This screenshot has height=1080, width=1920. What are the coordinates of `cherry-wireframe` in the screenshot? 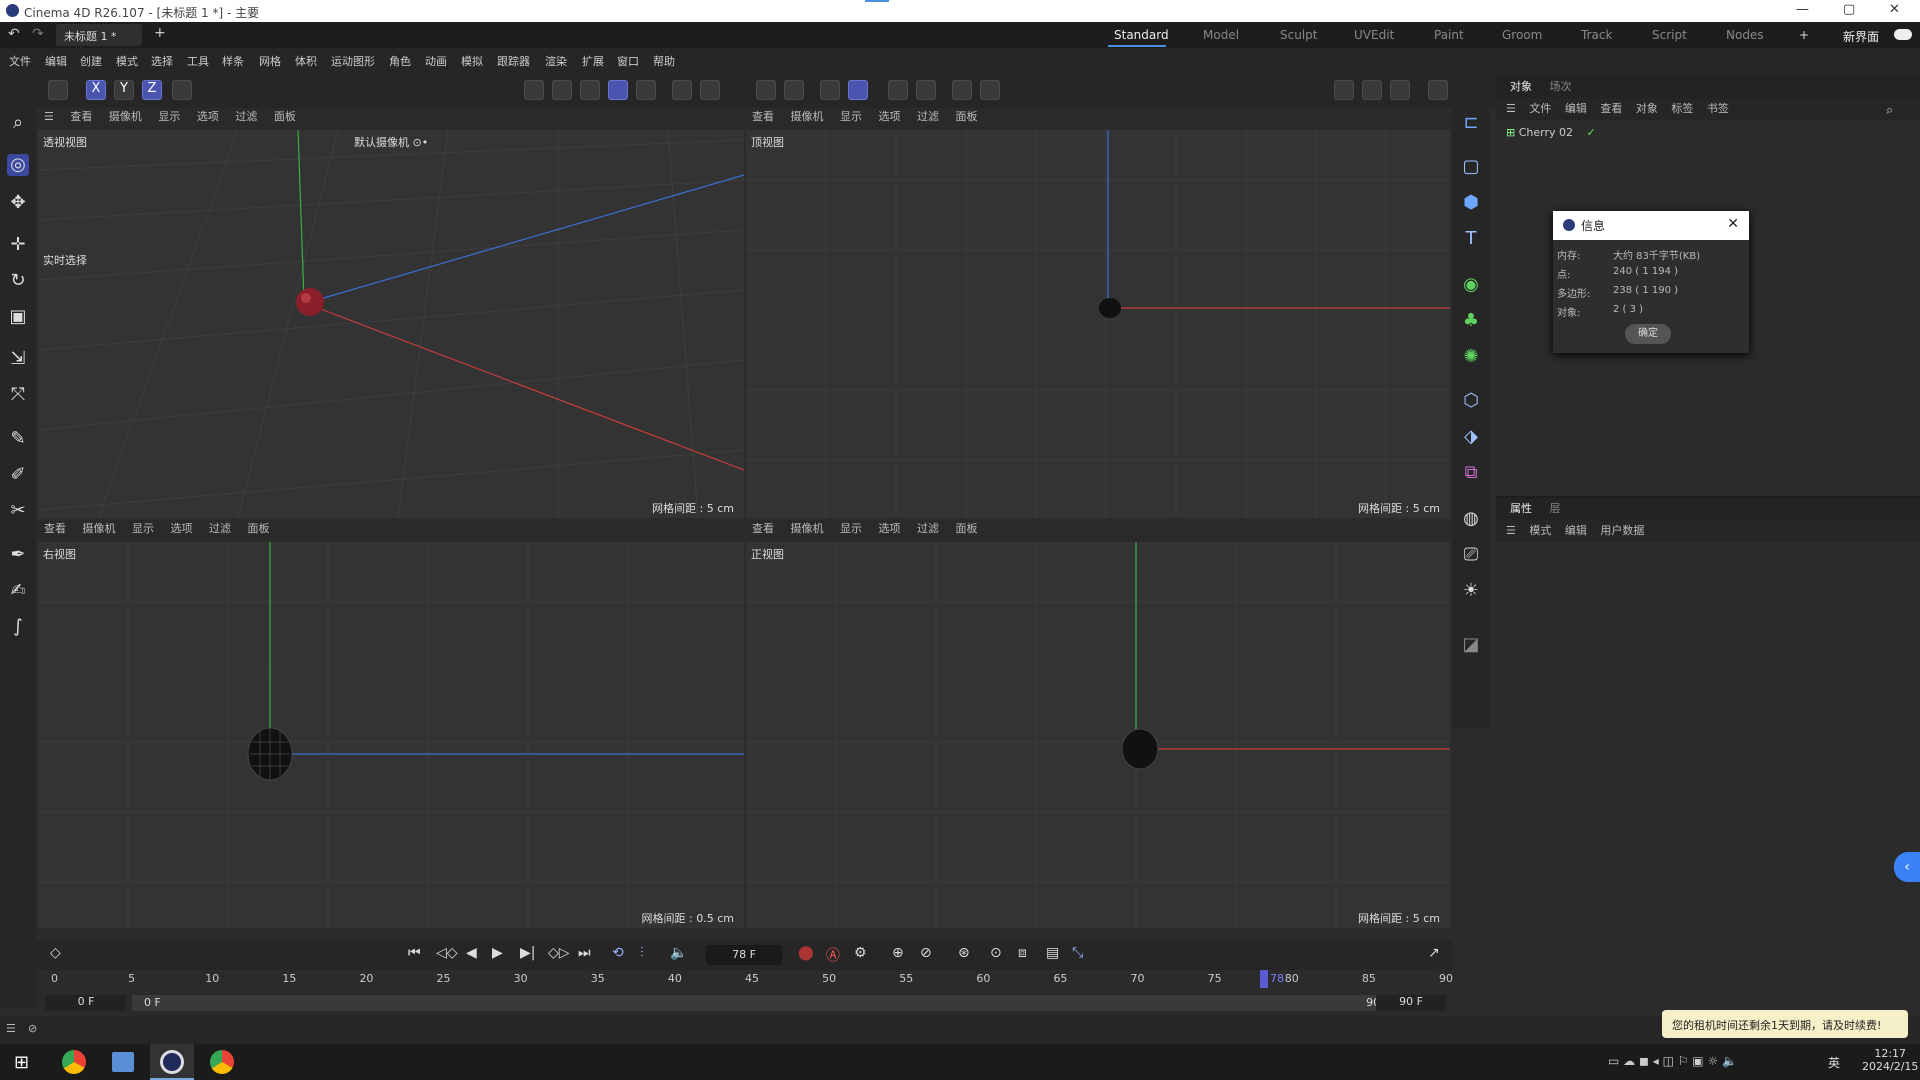 It's located at (1140, 749).